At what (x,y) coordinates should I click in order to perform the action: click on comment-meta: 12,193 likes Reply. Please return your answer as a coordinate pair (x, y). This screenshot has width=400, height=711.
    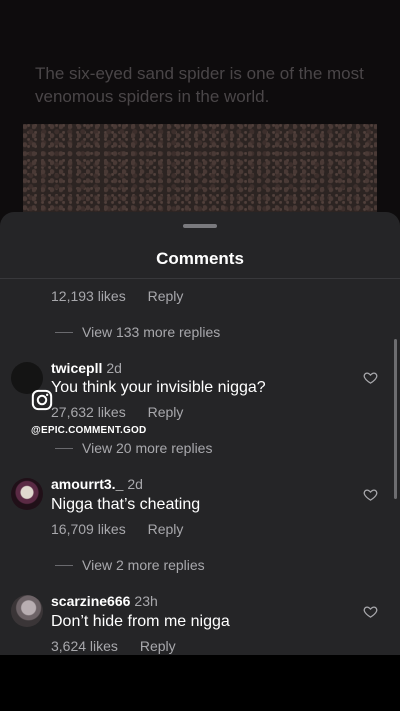
    Looking at the image, I should click on (117, 296).